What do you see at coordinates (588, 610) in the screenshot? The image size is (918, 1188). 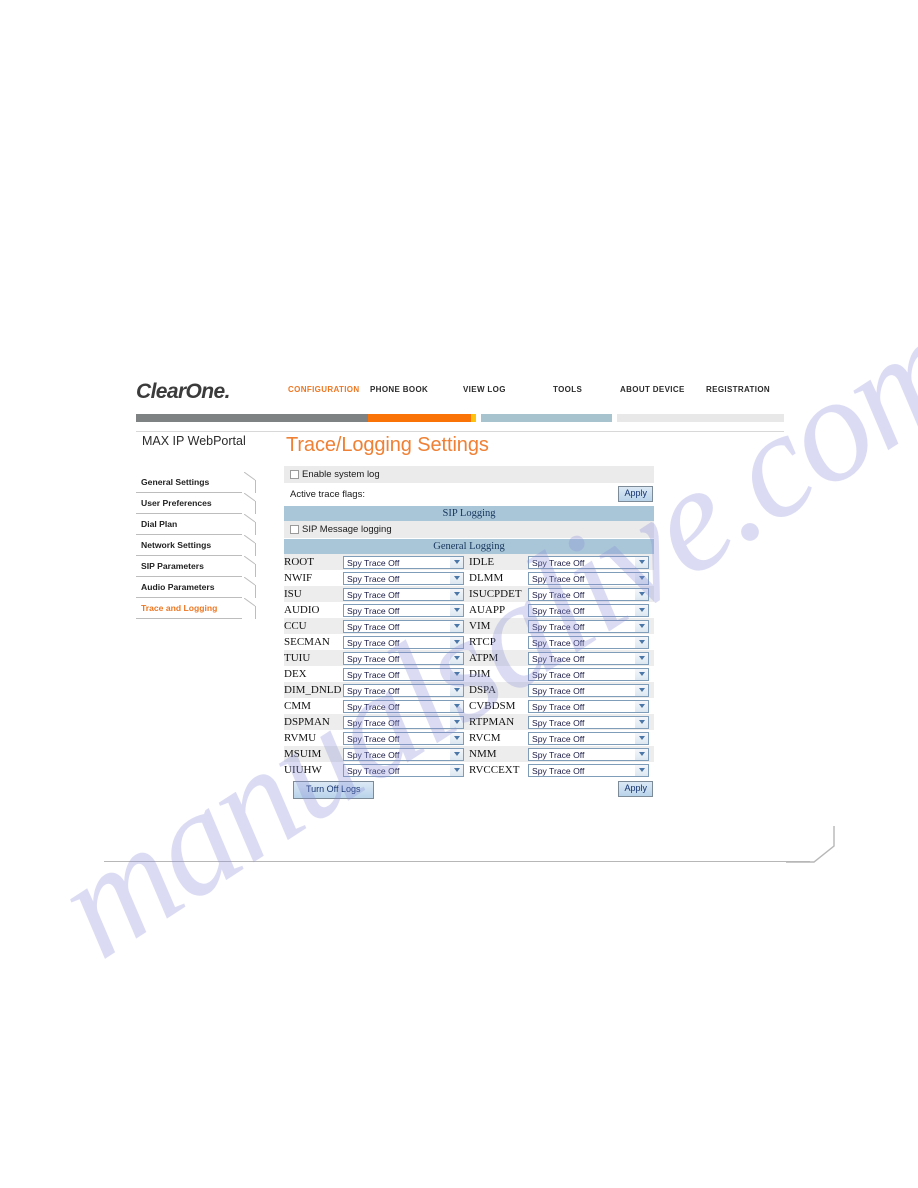 I see `trace-select-auapp: Spy Trace Off` at bounding box center [588, 610].